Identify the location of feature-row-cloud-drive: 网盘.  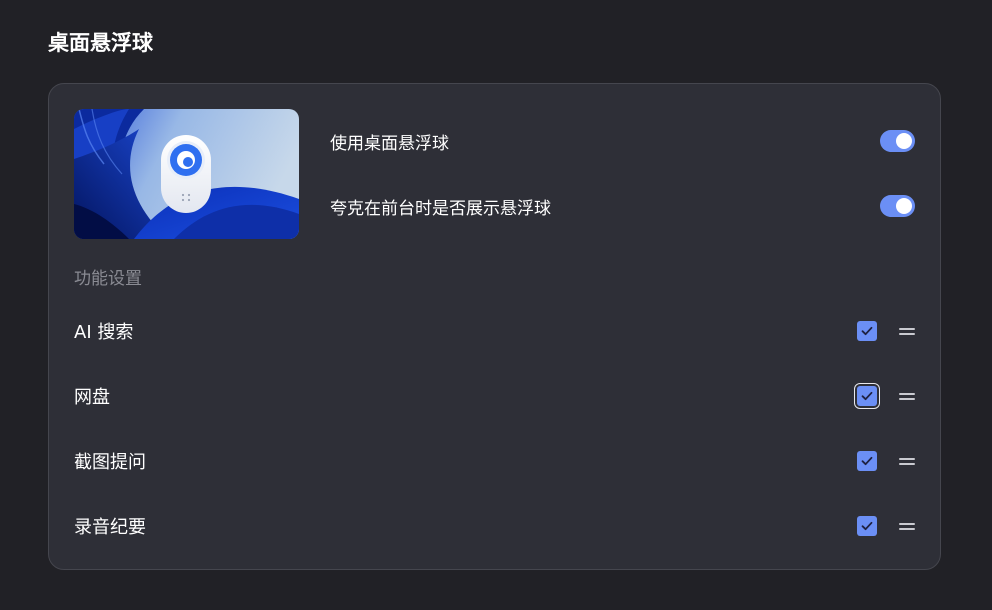
(494, 396).